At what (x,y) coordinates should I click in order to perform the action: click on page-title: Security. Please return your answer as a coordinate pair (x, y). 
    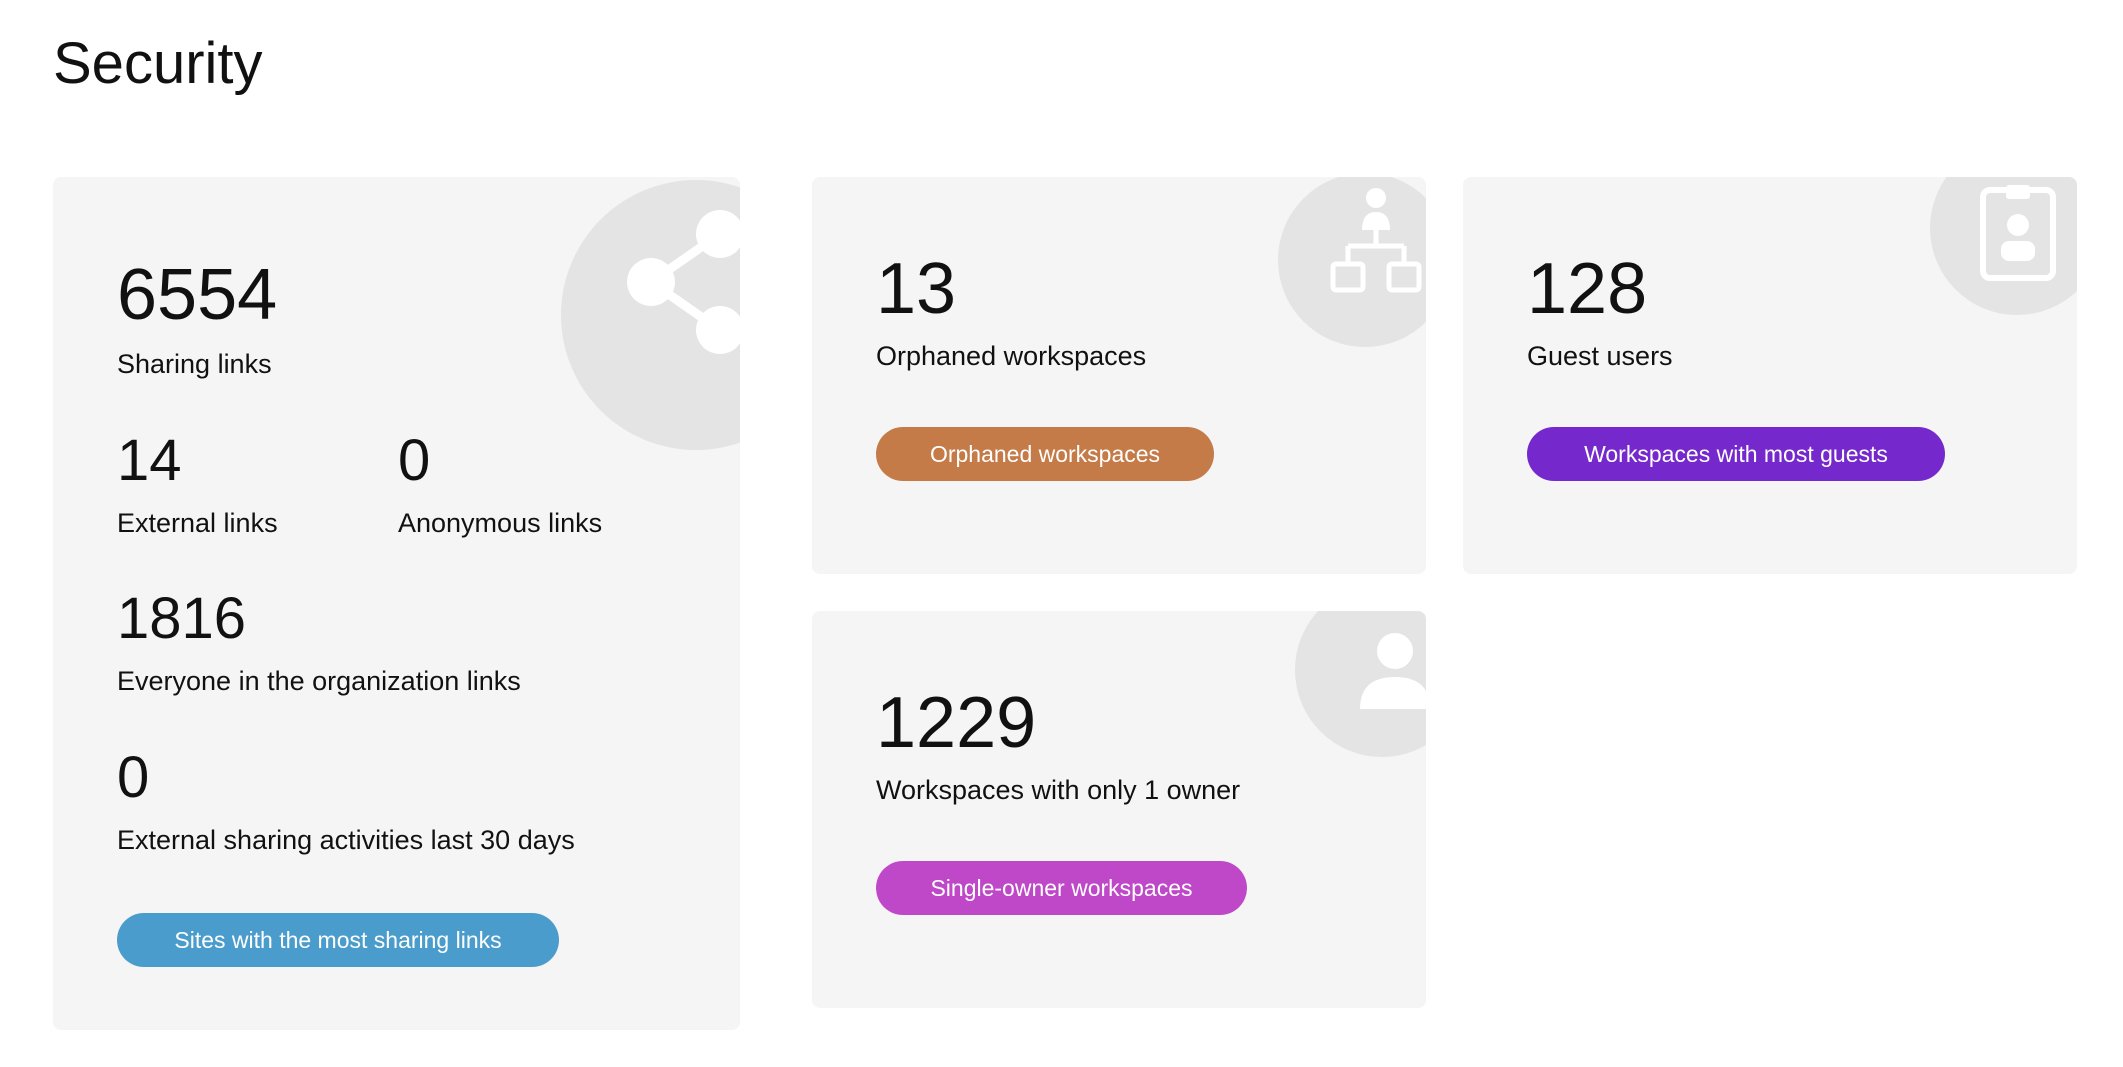
    Looking at the image, I should click on (158, 63).